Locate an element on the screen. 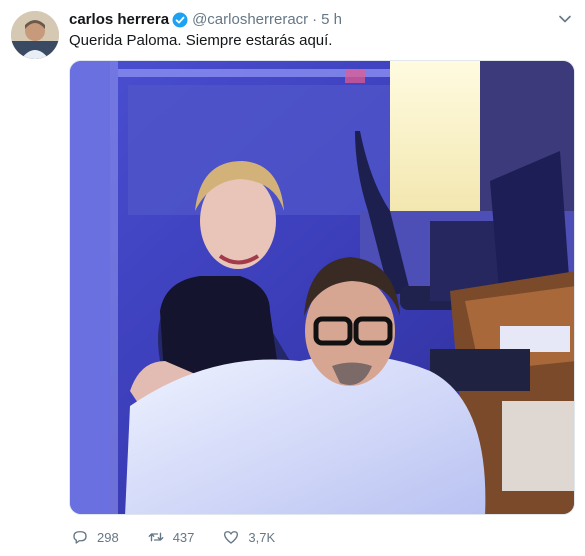 The image size is (585, 556). tweet-header: carlos herrera @carlosherreracr · 5 h is located at coordinates (205, 20).